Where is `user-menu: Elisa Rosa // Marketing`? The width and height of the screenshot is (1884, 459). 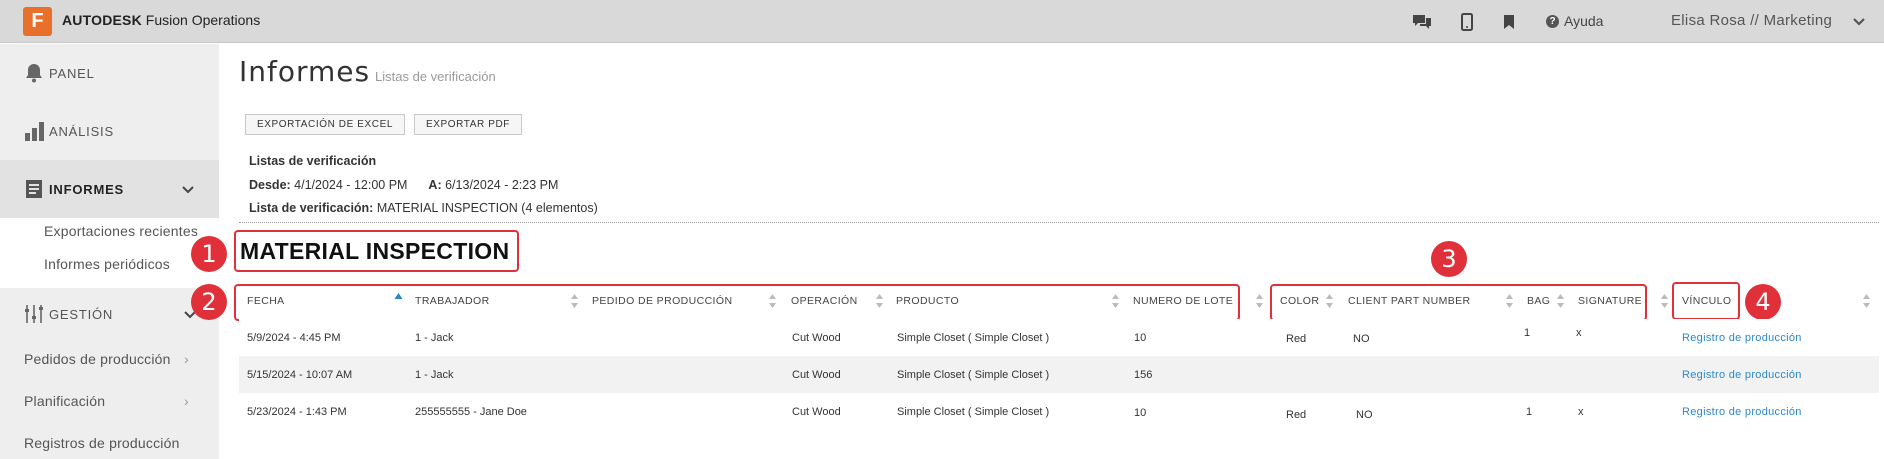 user-menu: Elisa Rosa // Marketing is located at coordinates (1751, 20).